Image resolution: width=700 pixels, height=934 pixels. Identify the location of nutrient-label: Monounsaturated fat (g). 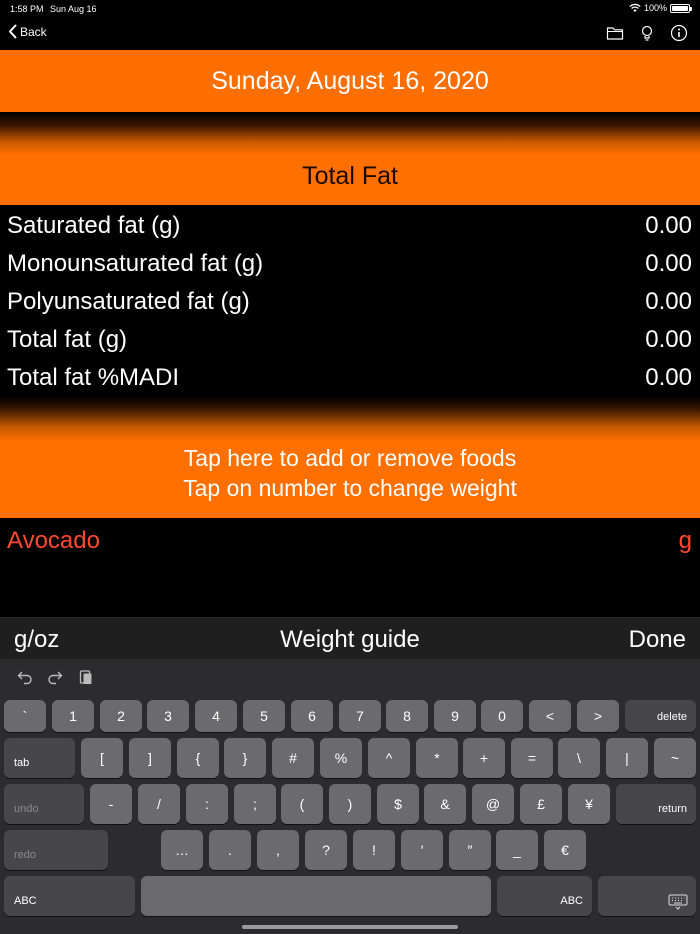
(135, 263).